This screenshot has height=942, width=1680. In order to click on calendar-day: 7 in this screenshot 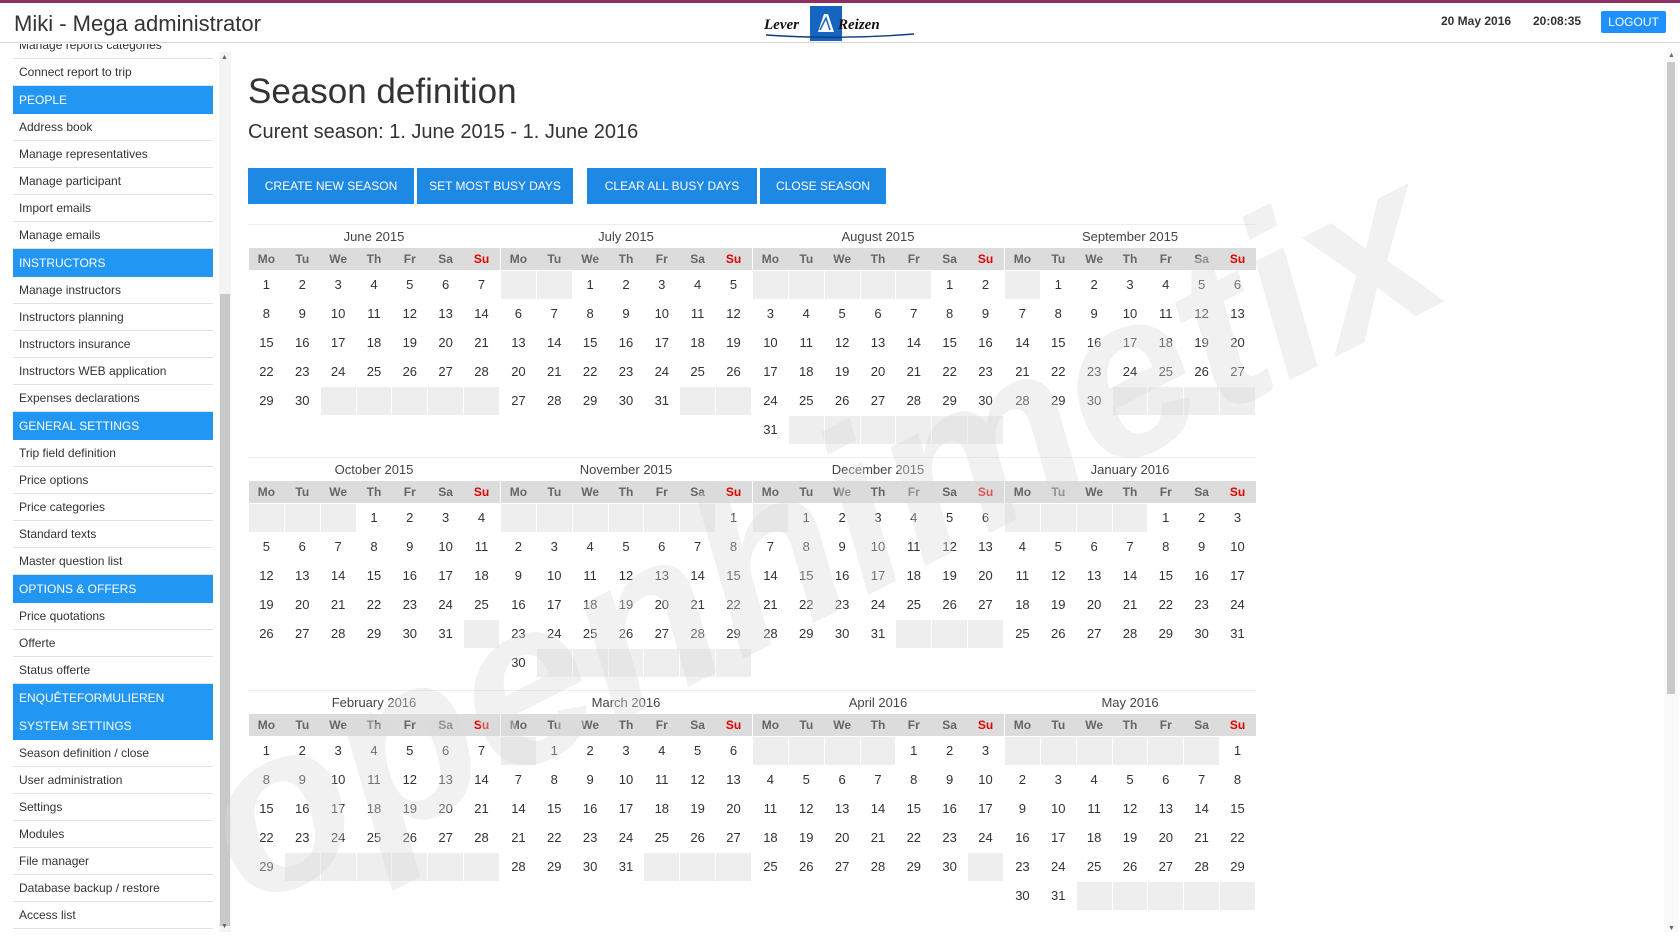, I will do `click(1022, 313)`.